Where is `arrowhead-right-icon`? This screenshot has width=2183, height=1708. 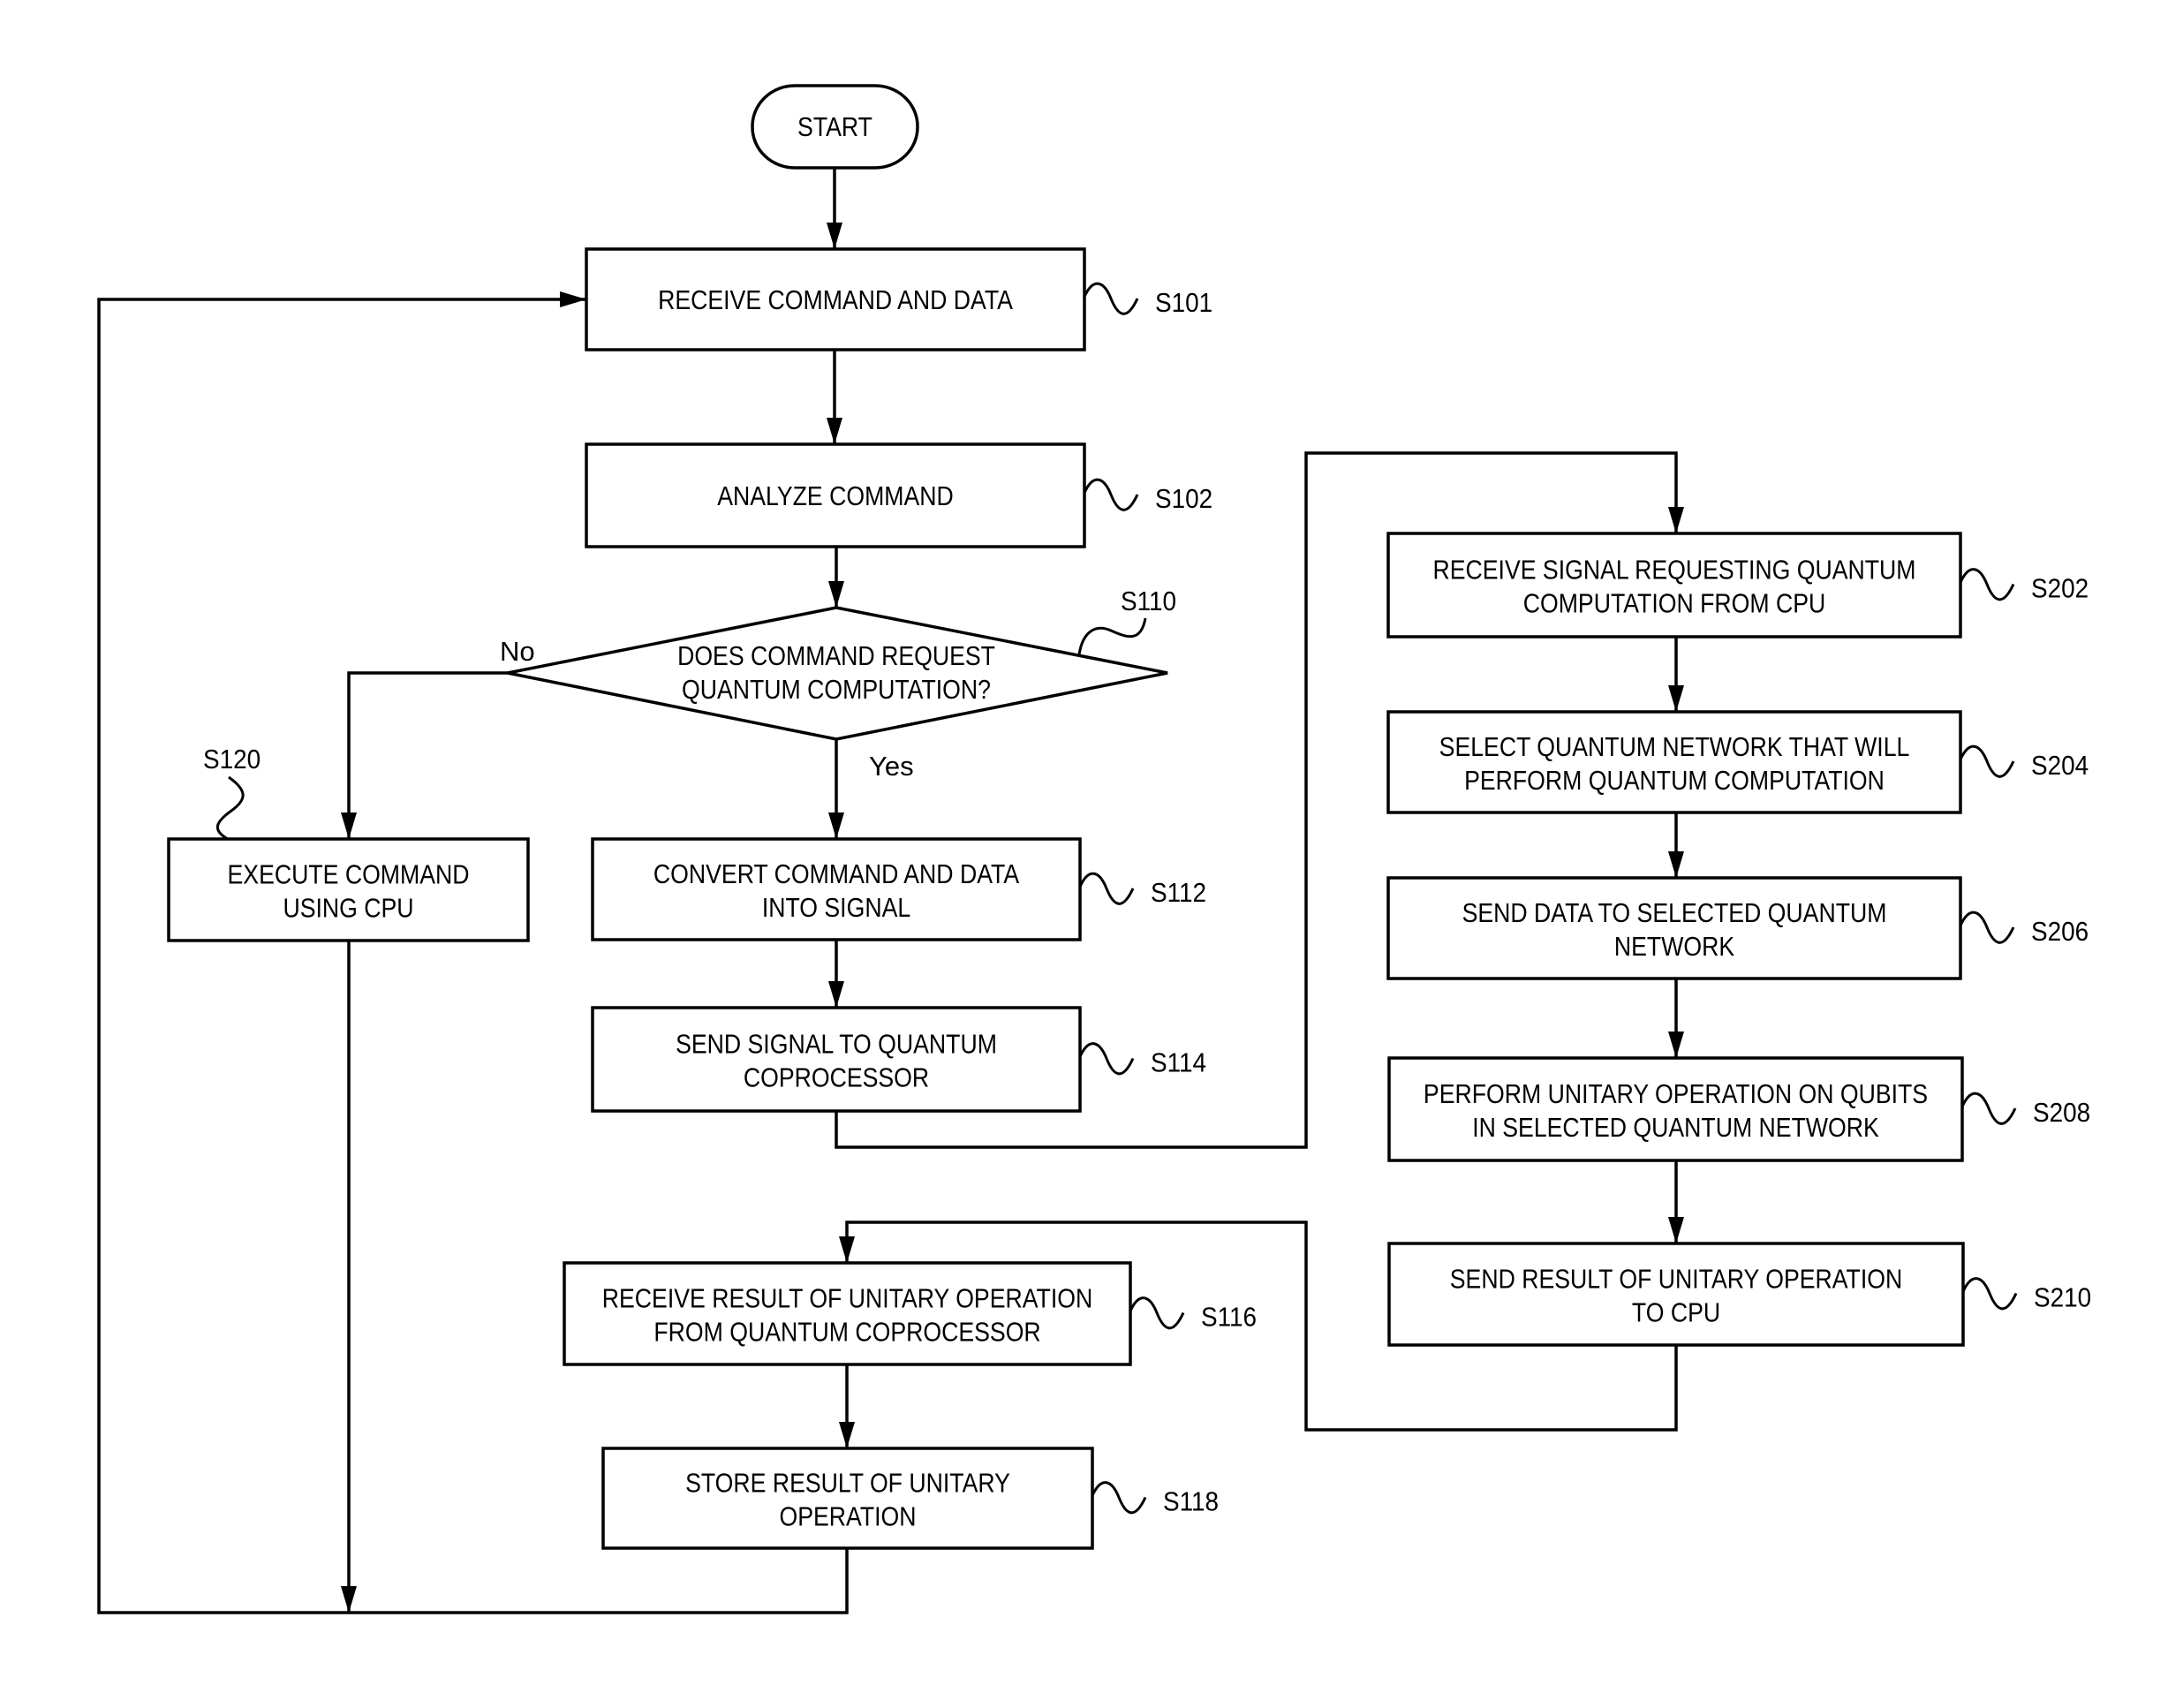
arrowhead-right-icon is located at coordinates (573, 299).